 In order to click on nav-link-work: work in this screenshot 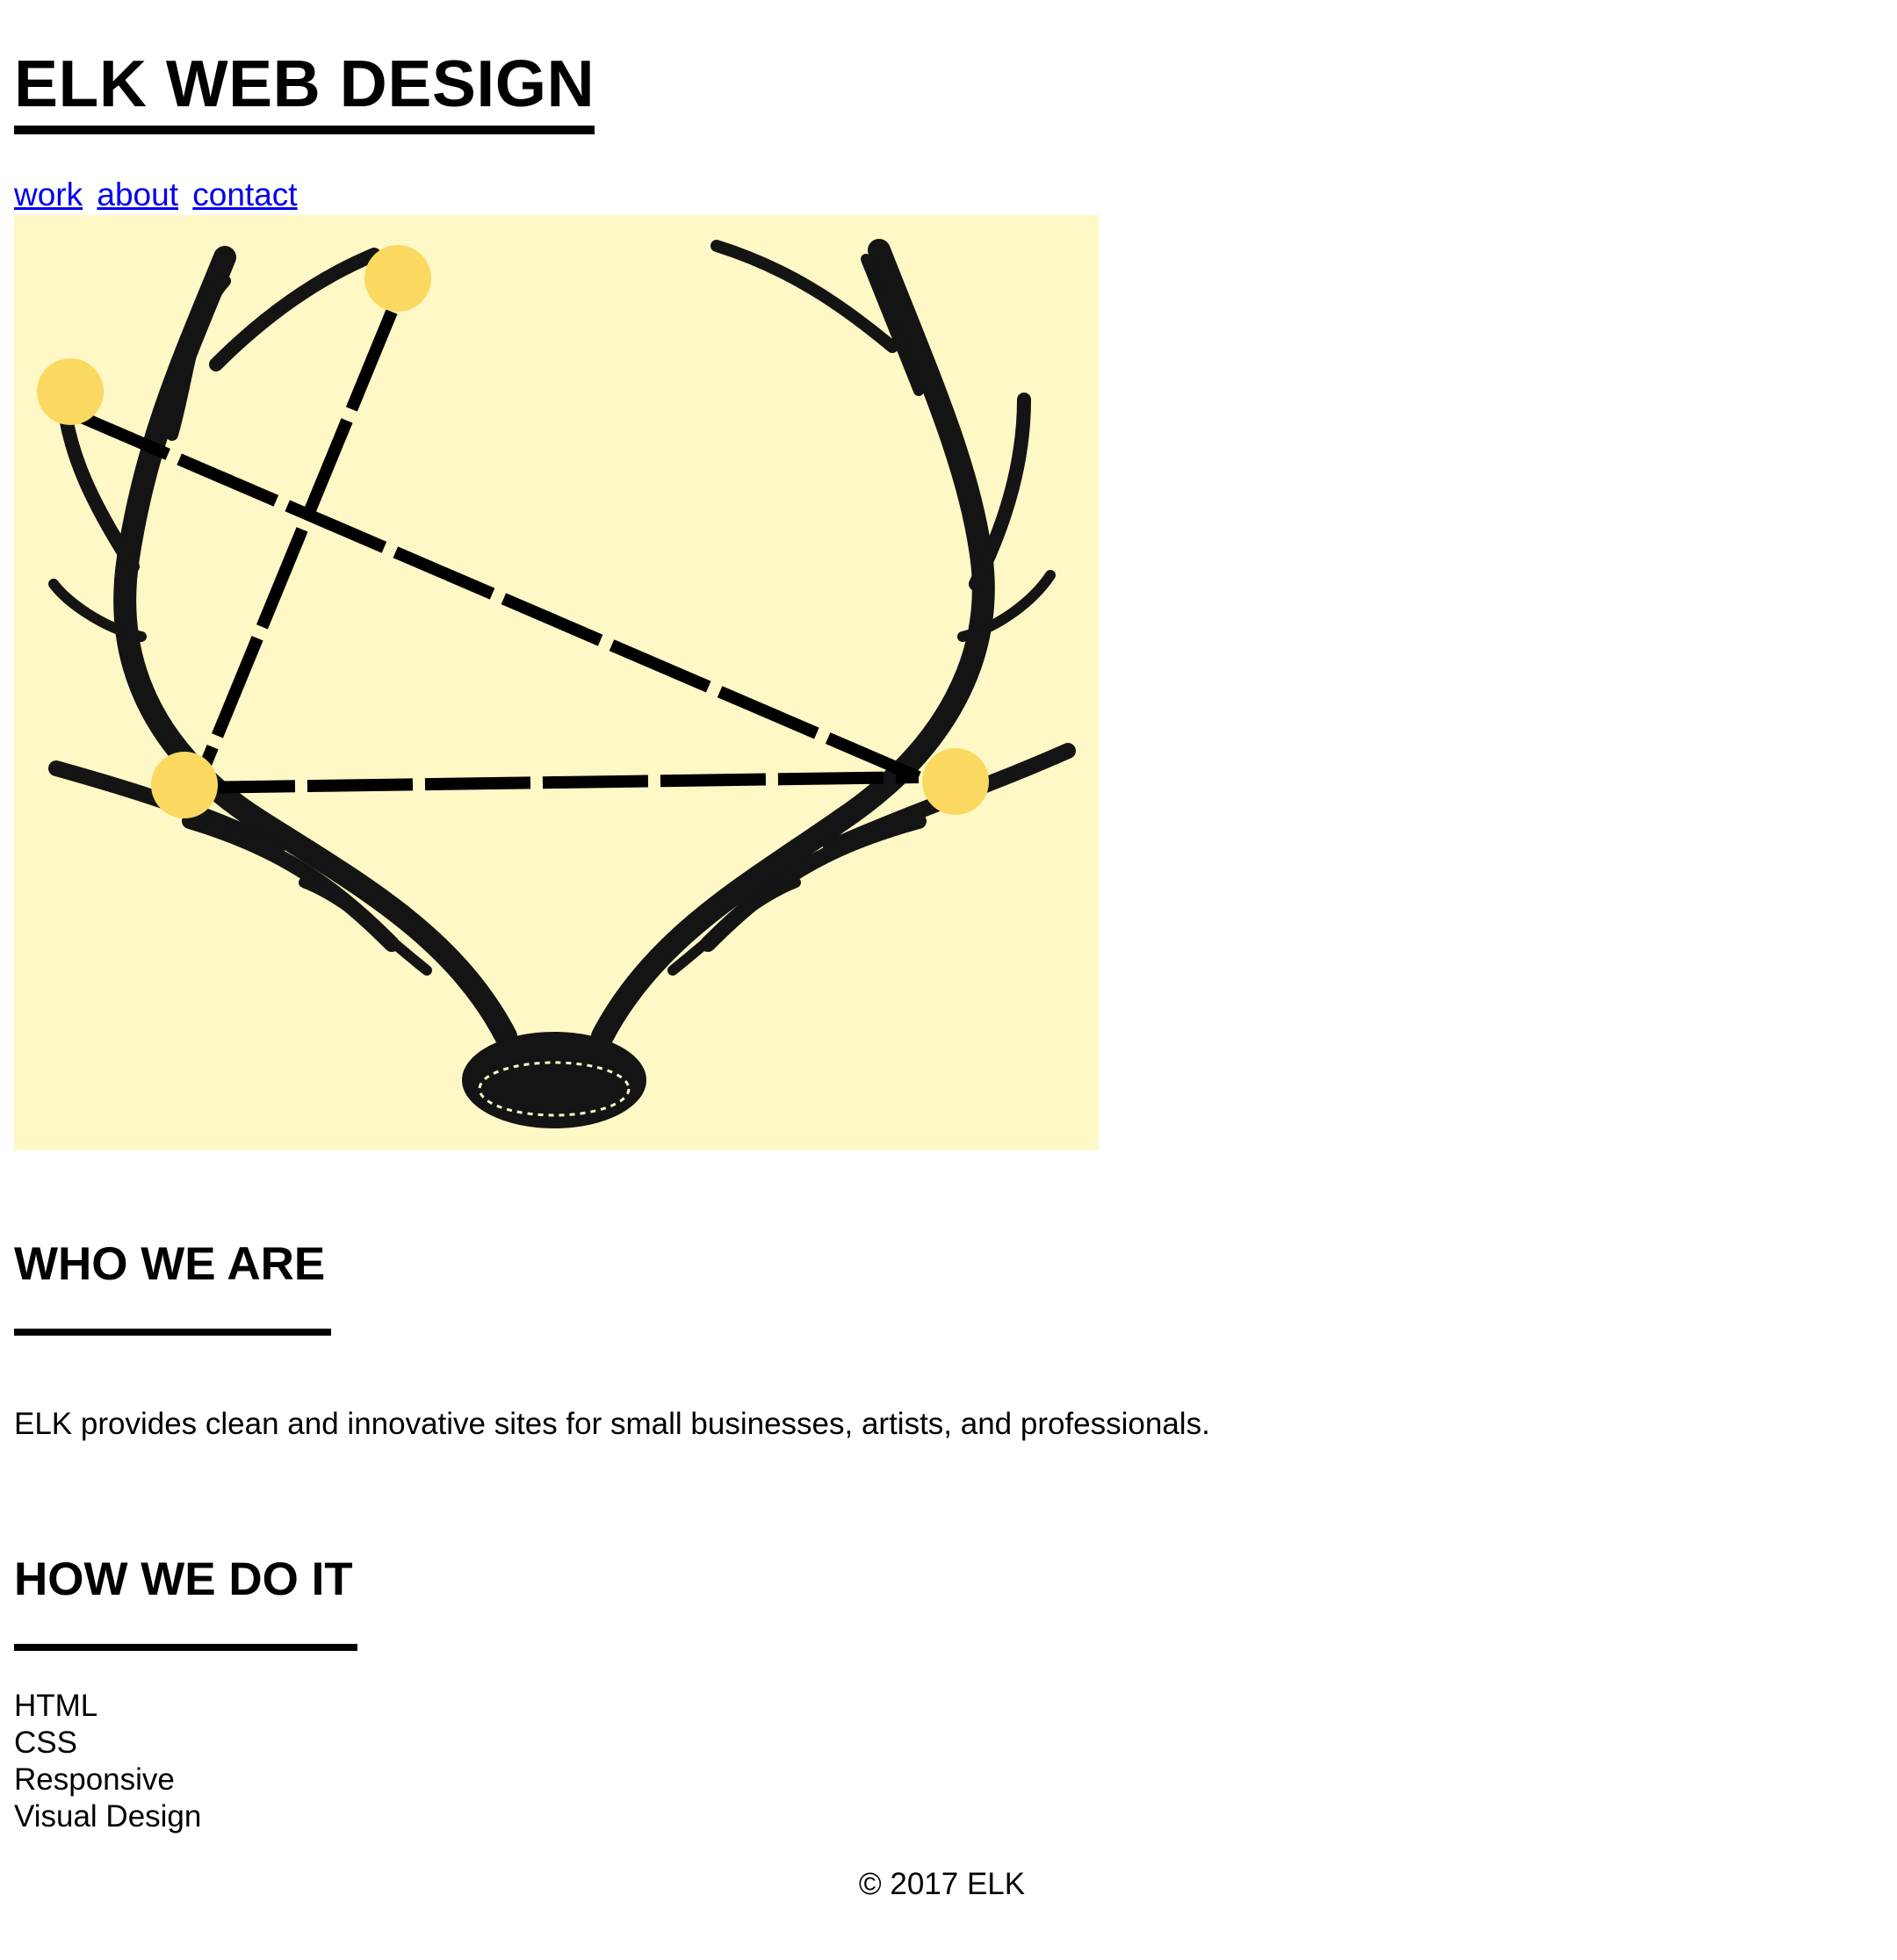, I will do `click(48, 195)`.